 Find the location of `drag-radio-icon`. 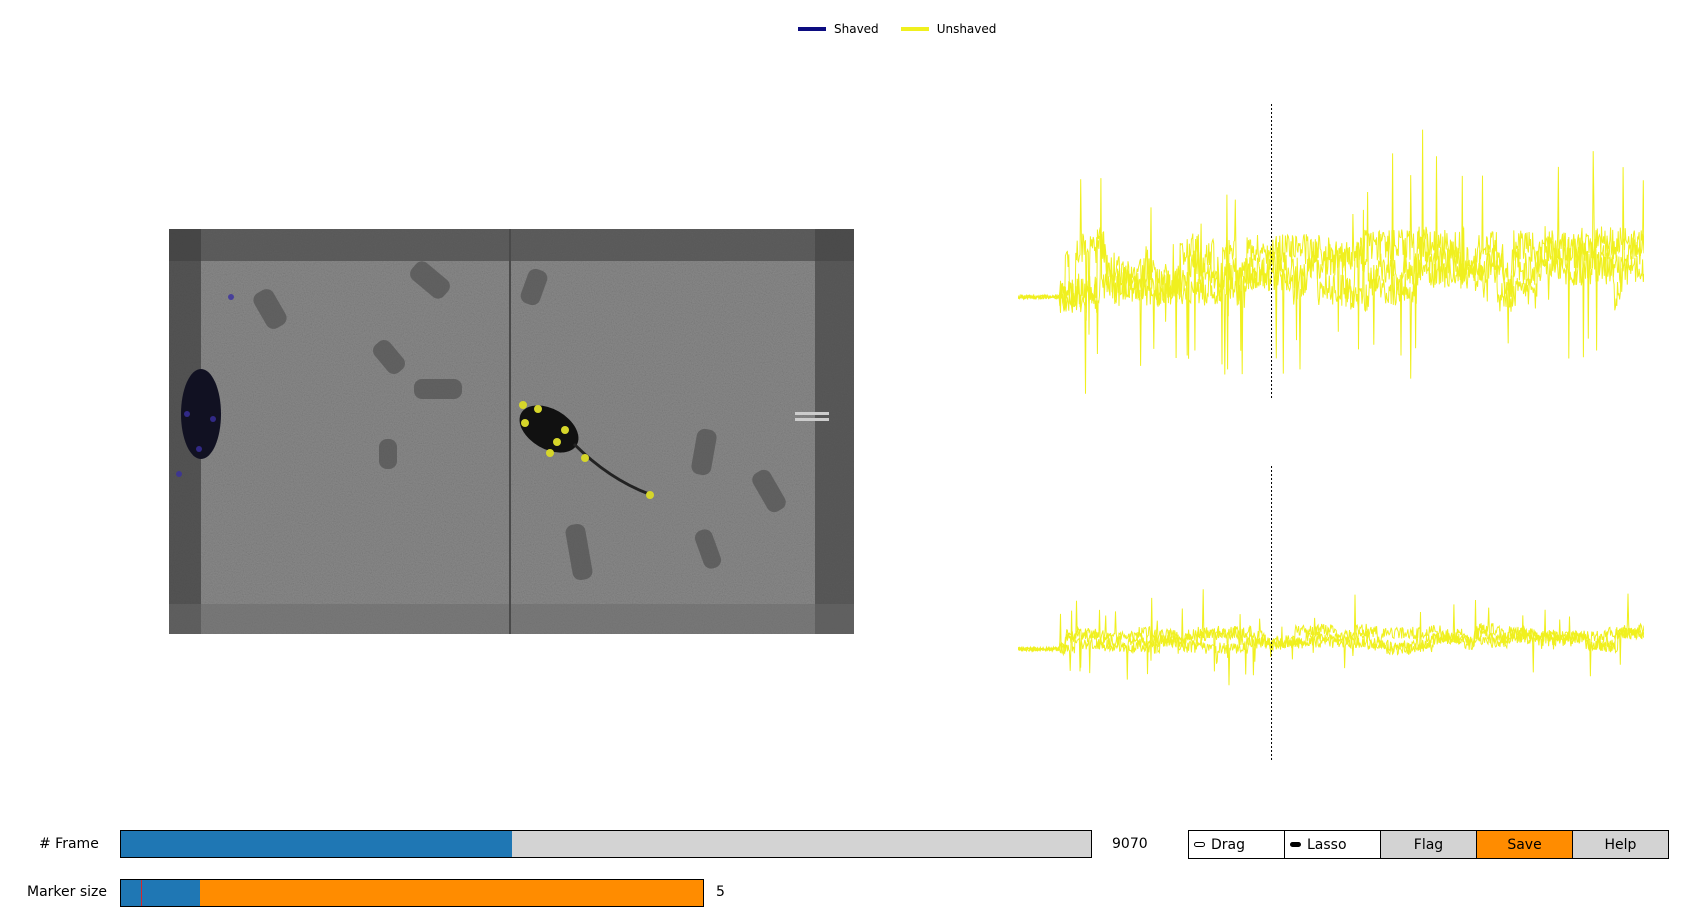

drag-radio-icon is located at coordinates (1199, 844).